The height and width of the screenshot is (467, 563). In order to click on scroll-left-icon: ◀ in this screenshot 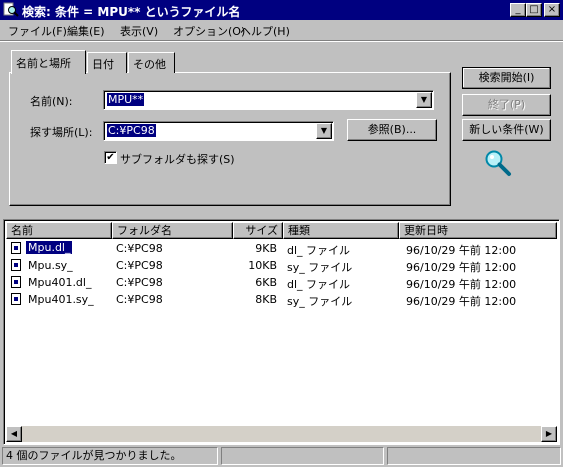, I will do `click(14, 434)`.